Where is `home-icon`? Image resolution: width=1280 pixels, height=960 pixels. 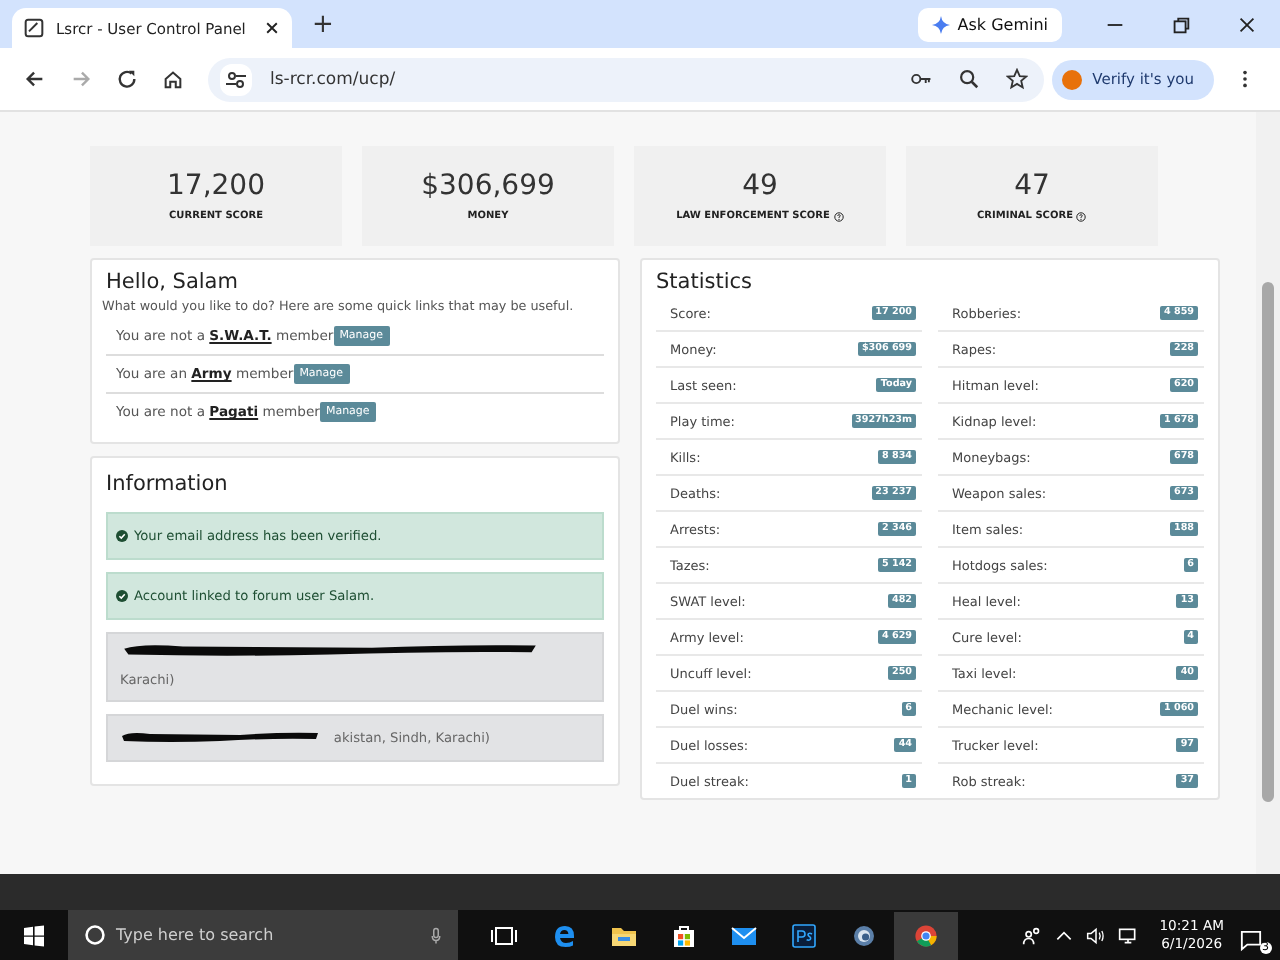
home-icon is located at coordinates (173, 79).